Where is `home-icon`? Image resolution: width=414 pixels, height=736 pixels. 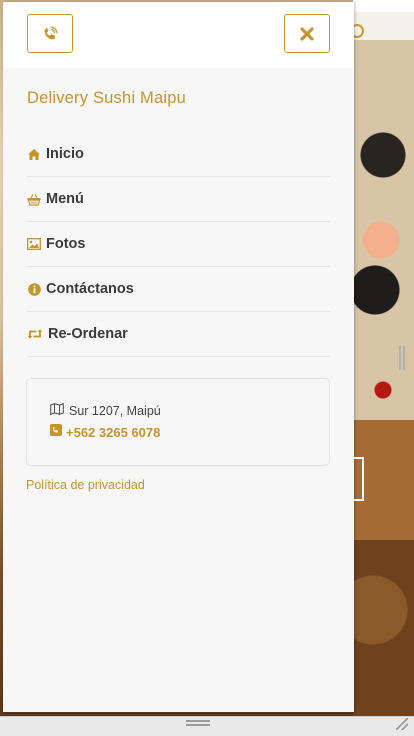
home-icon is located at coordinates (34, 154).